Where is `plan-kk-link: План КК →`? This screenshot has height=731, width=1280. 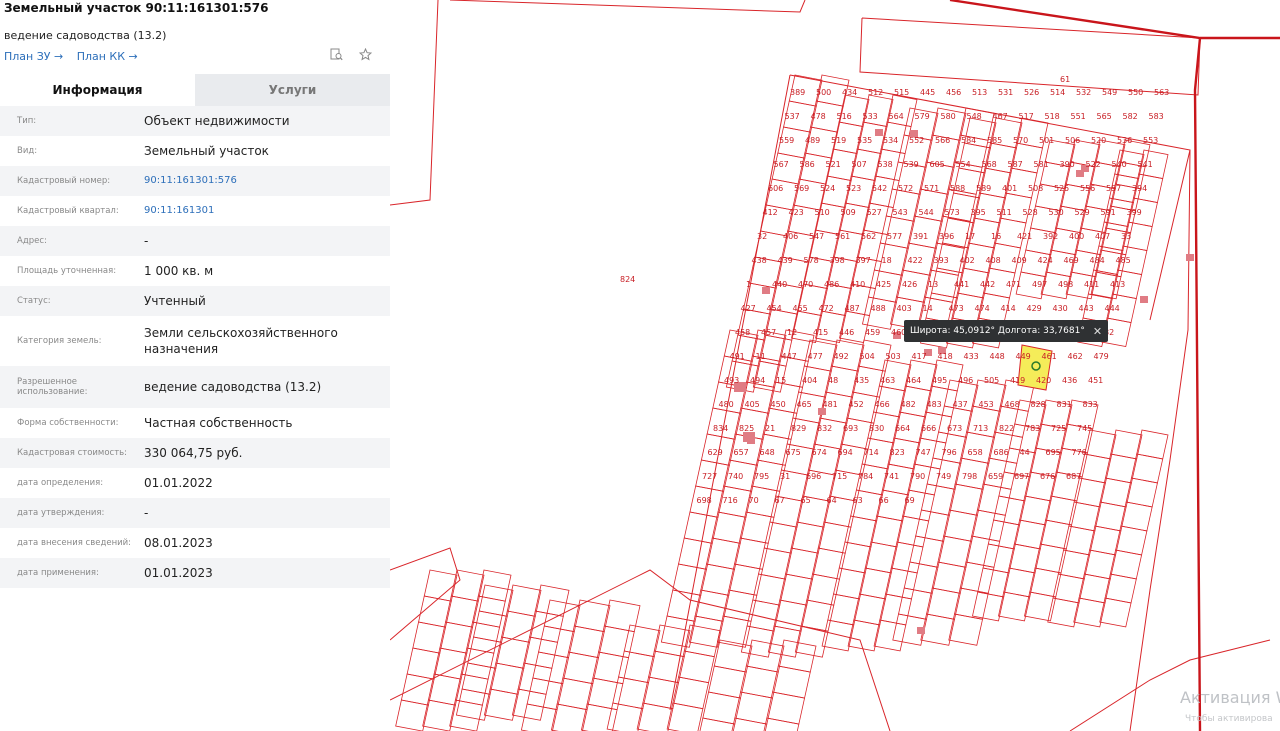 plan-kk-link: План КК → is located at coordinates (107, 56).